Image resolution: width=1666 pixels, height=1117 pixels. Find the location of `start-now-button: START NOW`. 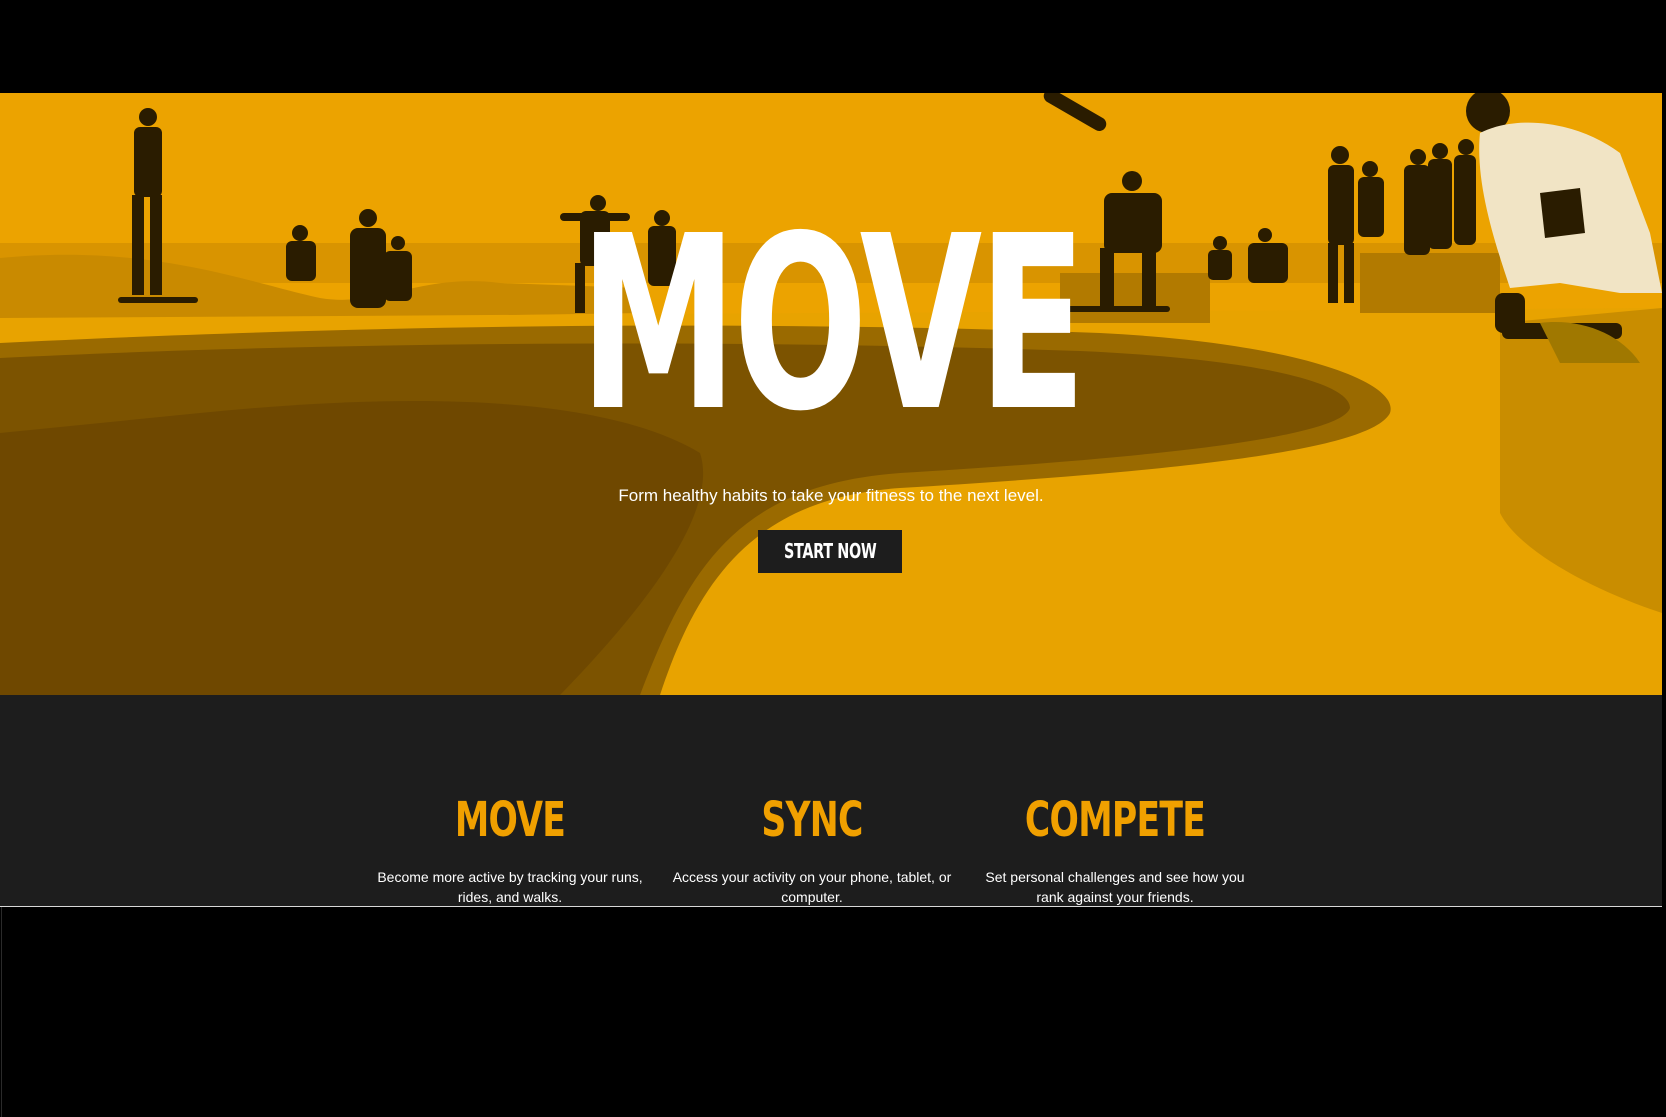

start-now-button: START NOW is located at coordinates (830, 551).